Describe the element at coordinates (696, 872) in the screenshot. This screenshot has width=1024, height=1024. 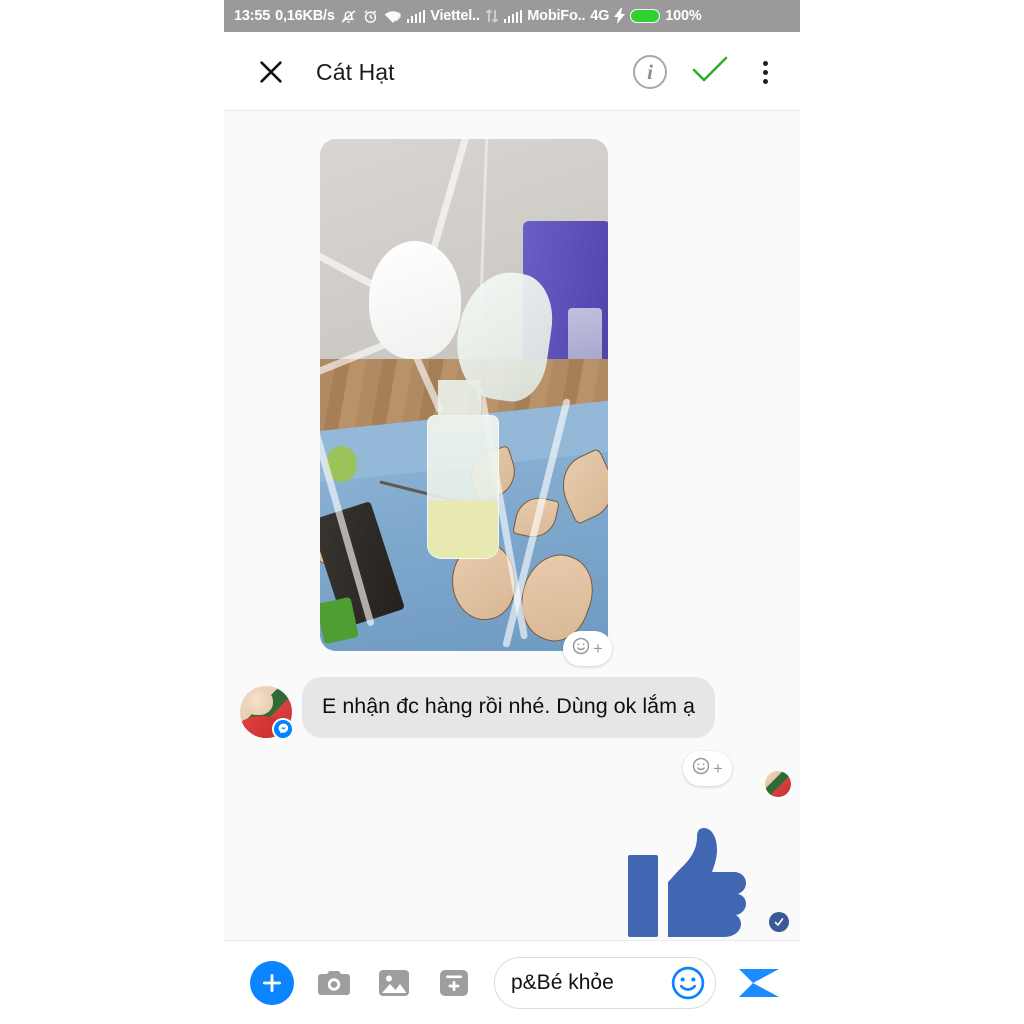
I see `thumbs-up-sticker` at that location.